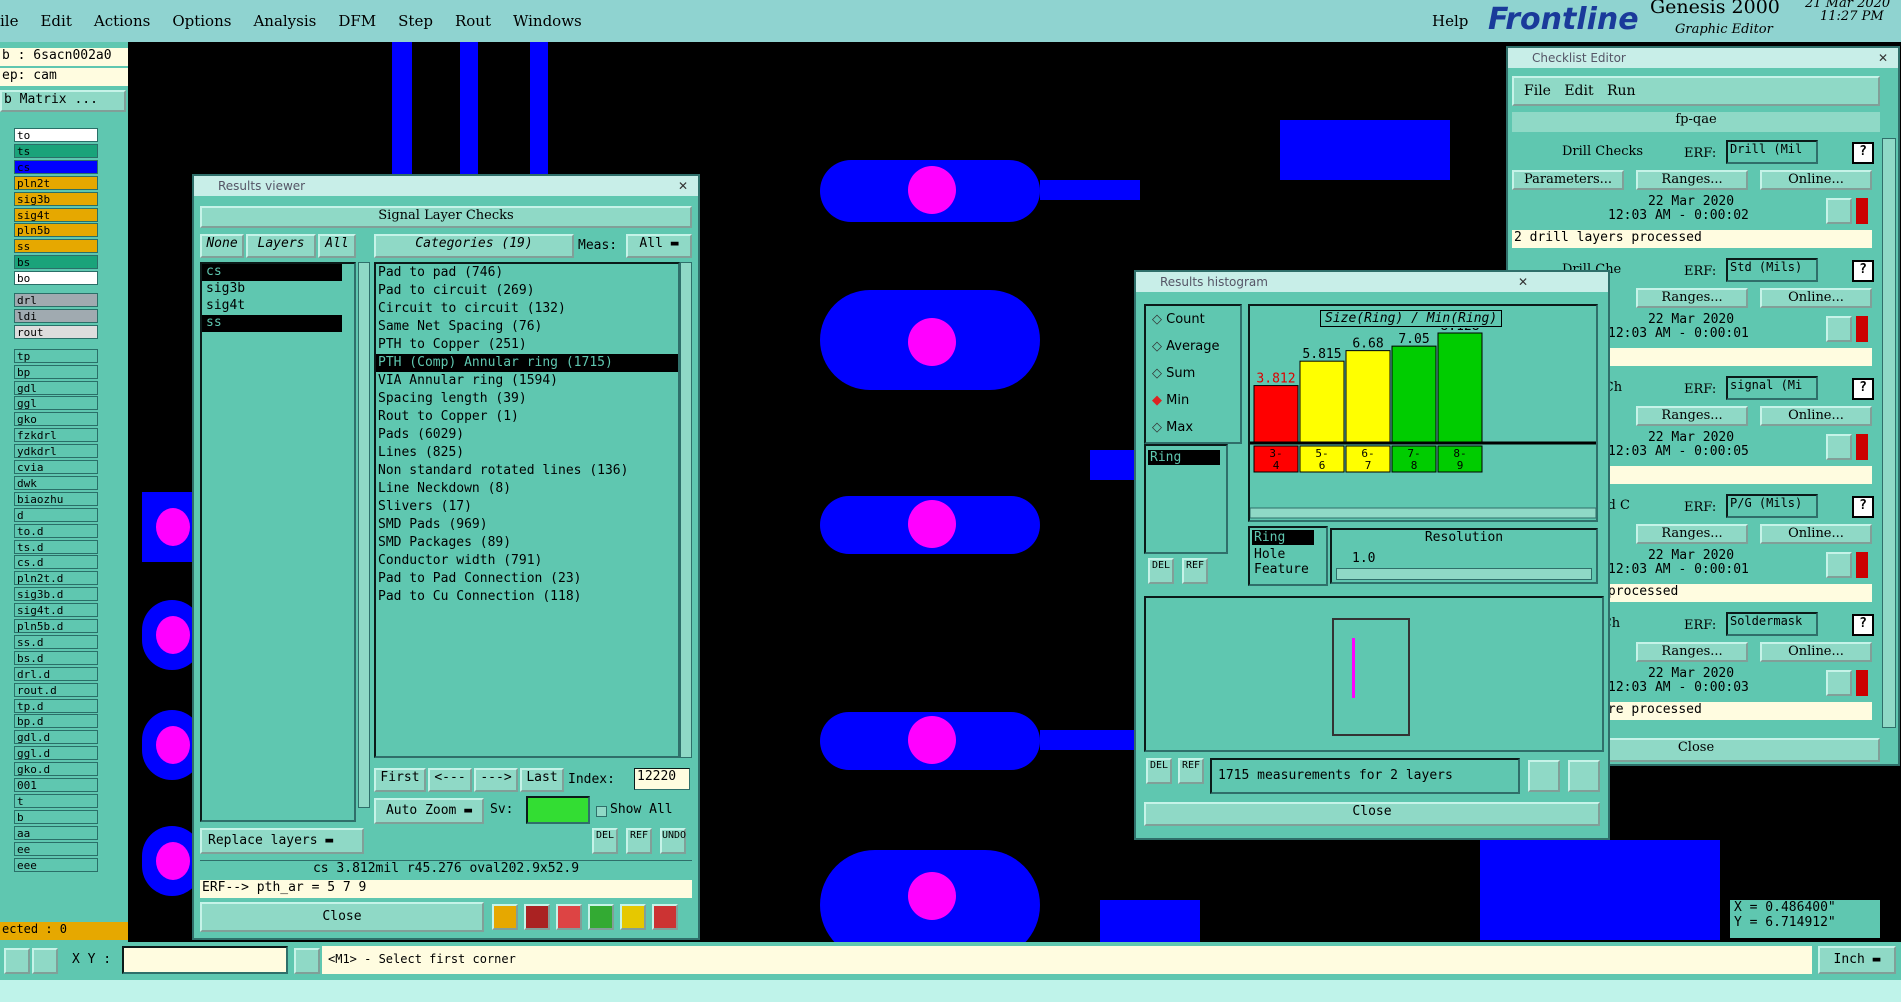  What do you see at coordinates (1193, 400) in the screenshot?
I see `stat-option-min: ◆ Min` at bounding box center [1193, 400].